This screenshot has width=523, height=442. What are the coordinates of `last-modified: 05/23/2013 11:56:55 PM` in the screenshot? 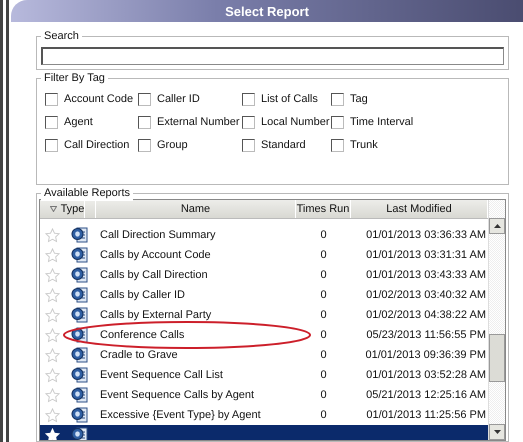 It's located at (426, 335).